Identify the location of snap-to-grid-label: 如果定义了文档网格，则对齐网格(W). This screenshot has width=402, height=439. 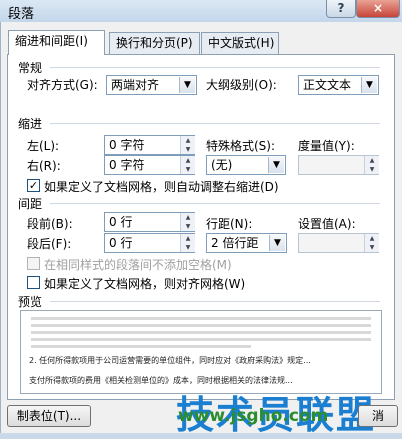
(144, 283).